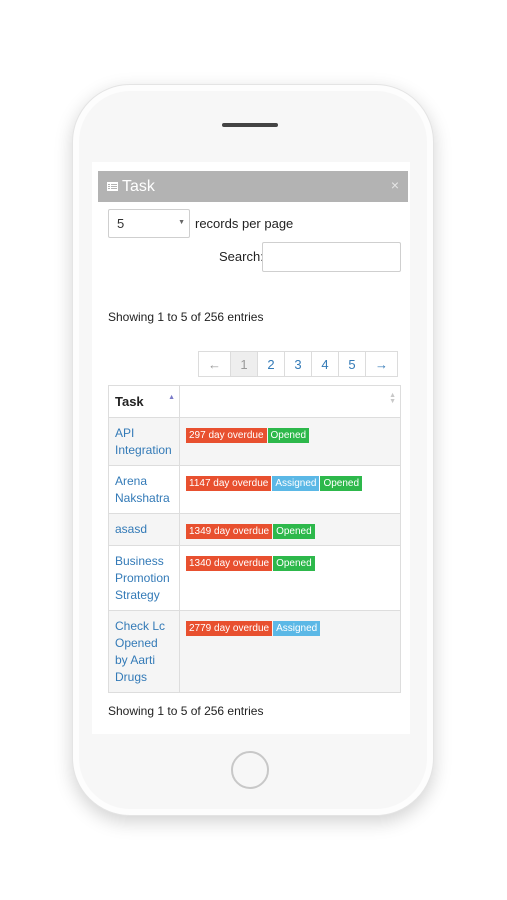 This screenshot has height=900, width=507. I want to click on column-header-task: Task ▲, so click(144, 401).